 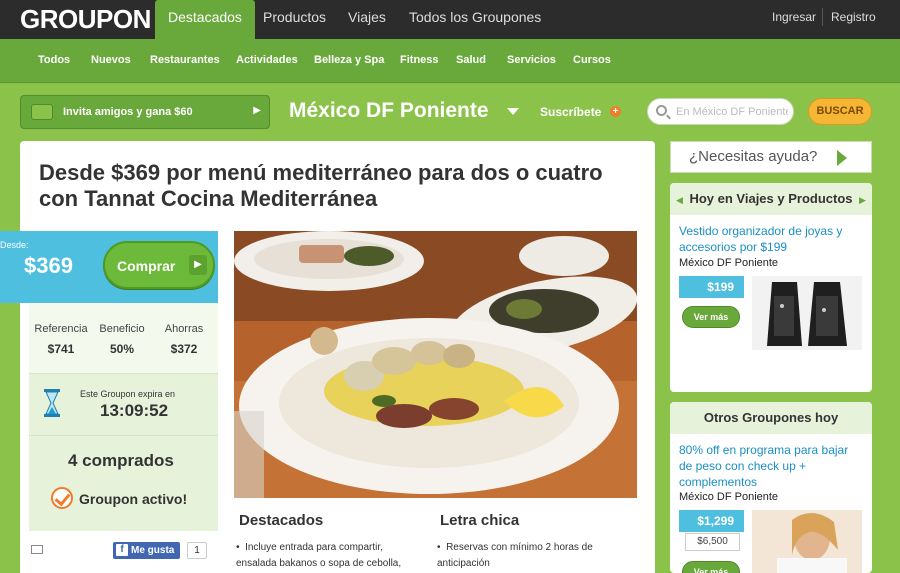 I want to click on stat-label-referencia: Referencia, so click(x=61, y=329).